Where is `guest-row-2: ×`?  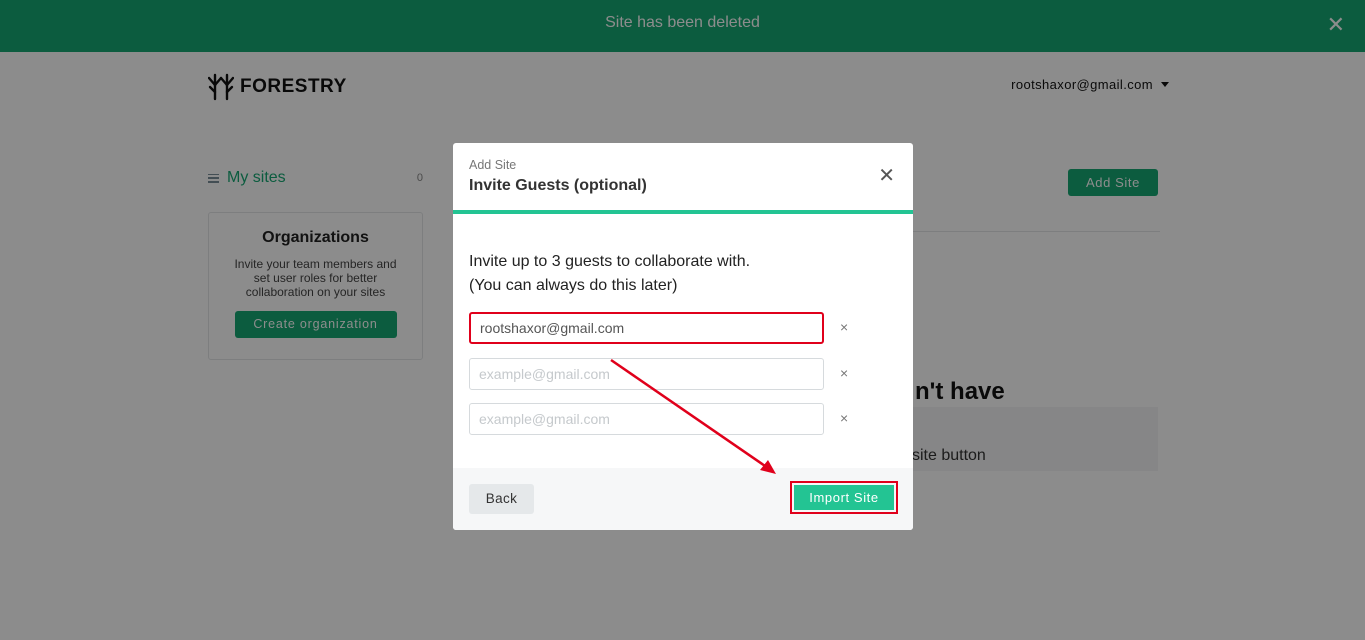 guest-row-2: × is located at coordinates (689, 374).